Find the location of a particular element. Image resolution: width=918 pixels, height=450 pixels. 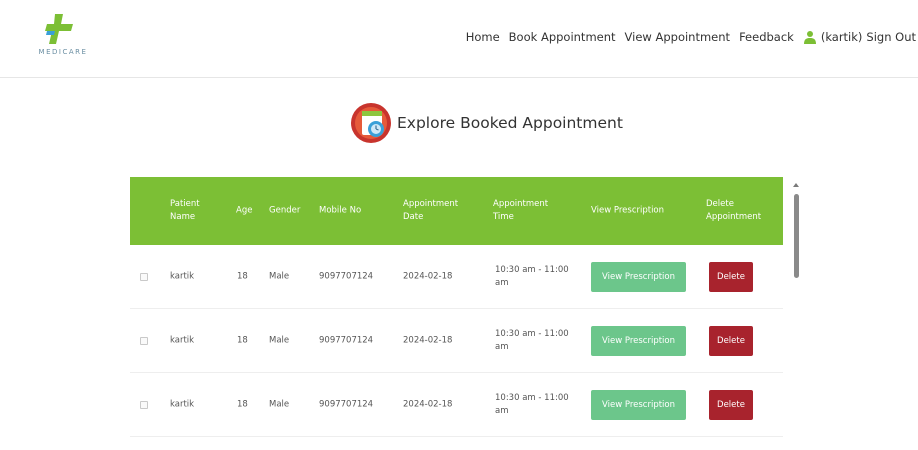

medical-cross-icon is located at coordinates (59, 29).